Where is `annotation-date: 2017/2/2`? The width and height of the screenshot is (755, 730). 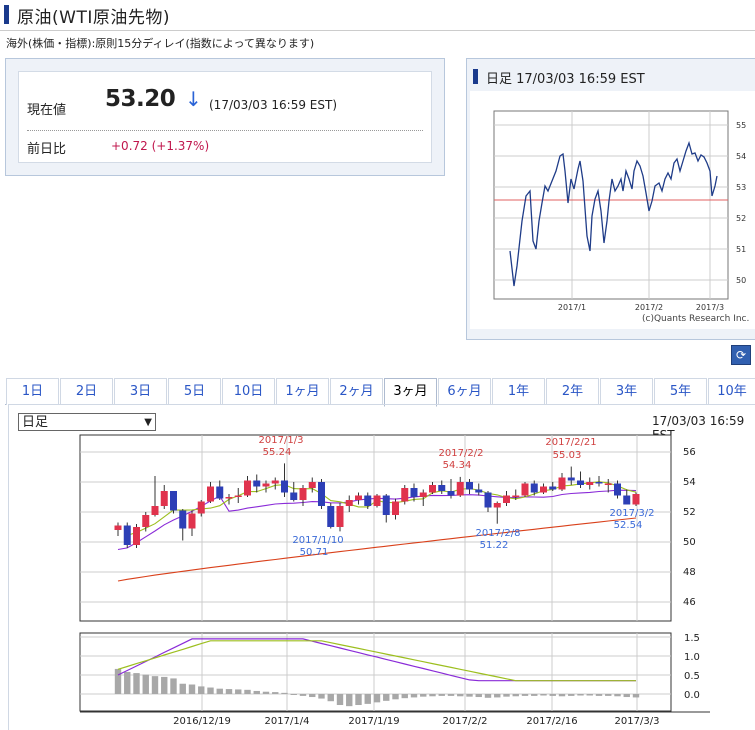 annotation-date: 2017/2/2 is located at coordinates (461, 453).